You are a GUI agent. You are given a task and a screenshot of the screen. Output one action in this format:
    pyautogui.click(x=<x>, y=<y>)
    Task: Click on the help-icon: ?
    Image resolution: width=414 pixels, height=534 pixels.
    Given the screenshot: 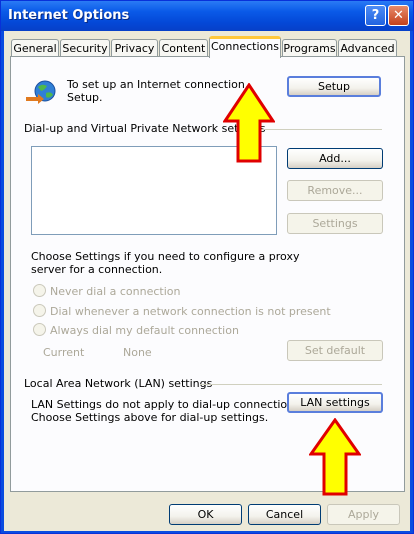 What is the action you would take?
    pyautogui.click(x=375, y=15)
    